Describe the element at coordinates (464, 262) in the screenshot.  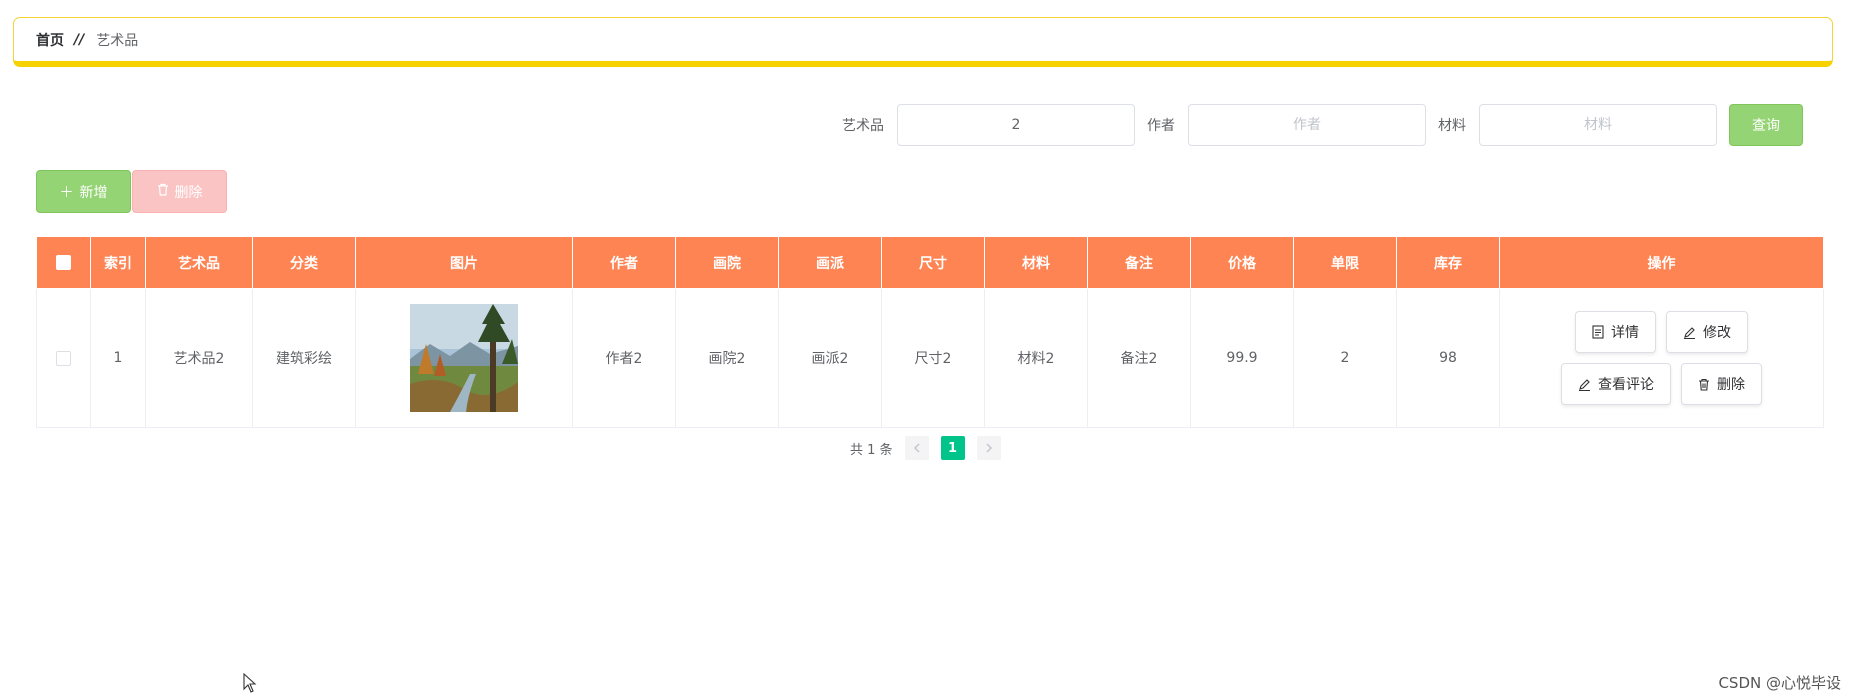
I see `header-image: 图片` at that location.